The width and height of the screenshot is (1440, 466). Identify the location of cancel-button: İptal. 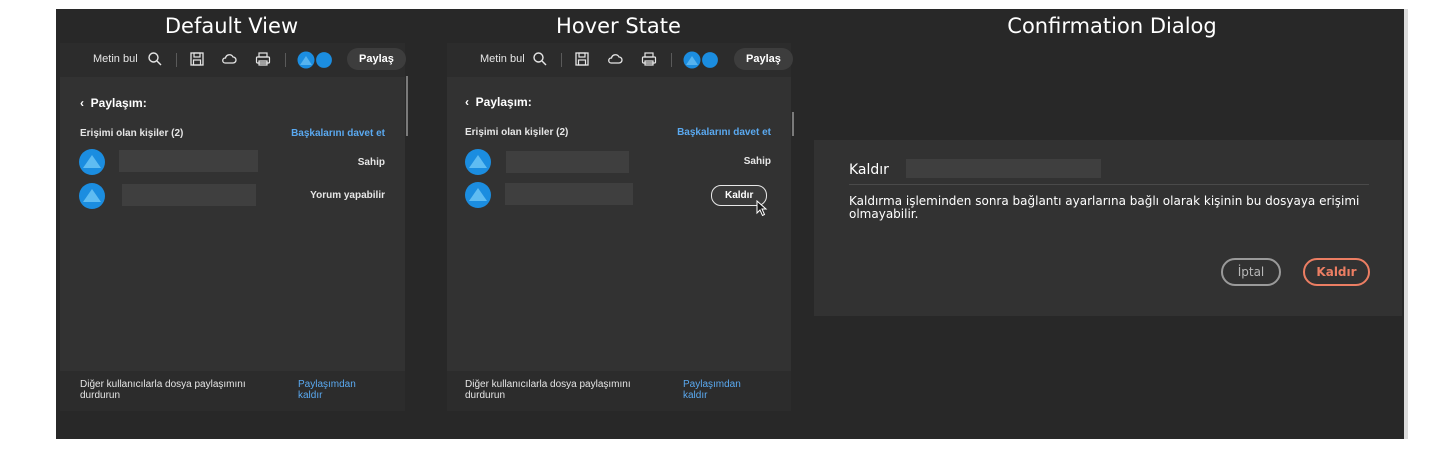
(1251, 272).